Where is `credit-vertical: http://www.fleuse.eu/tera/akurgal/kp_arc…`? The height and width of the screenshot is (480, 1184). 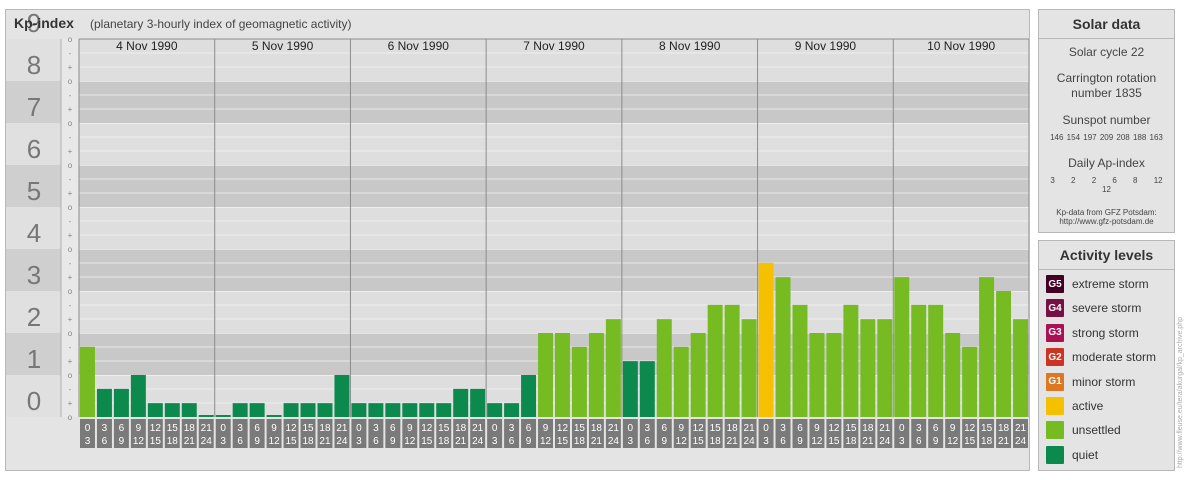 credit-vertical: http://www.fleuse.eu/tera/akurgal/kp_arc… is located at coordinates (1180, 392).